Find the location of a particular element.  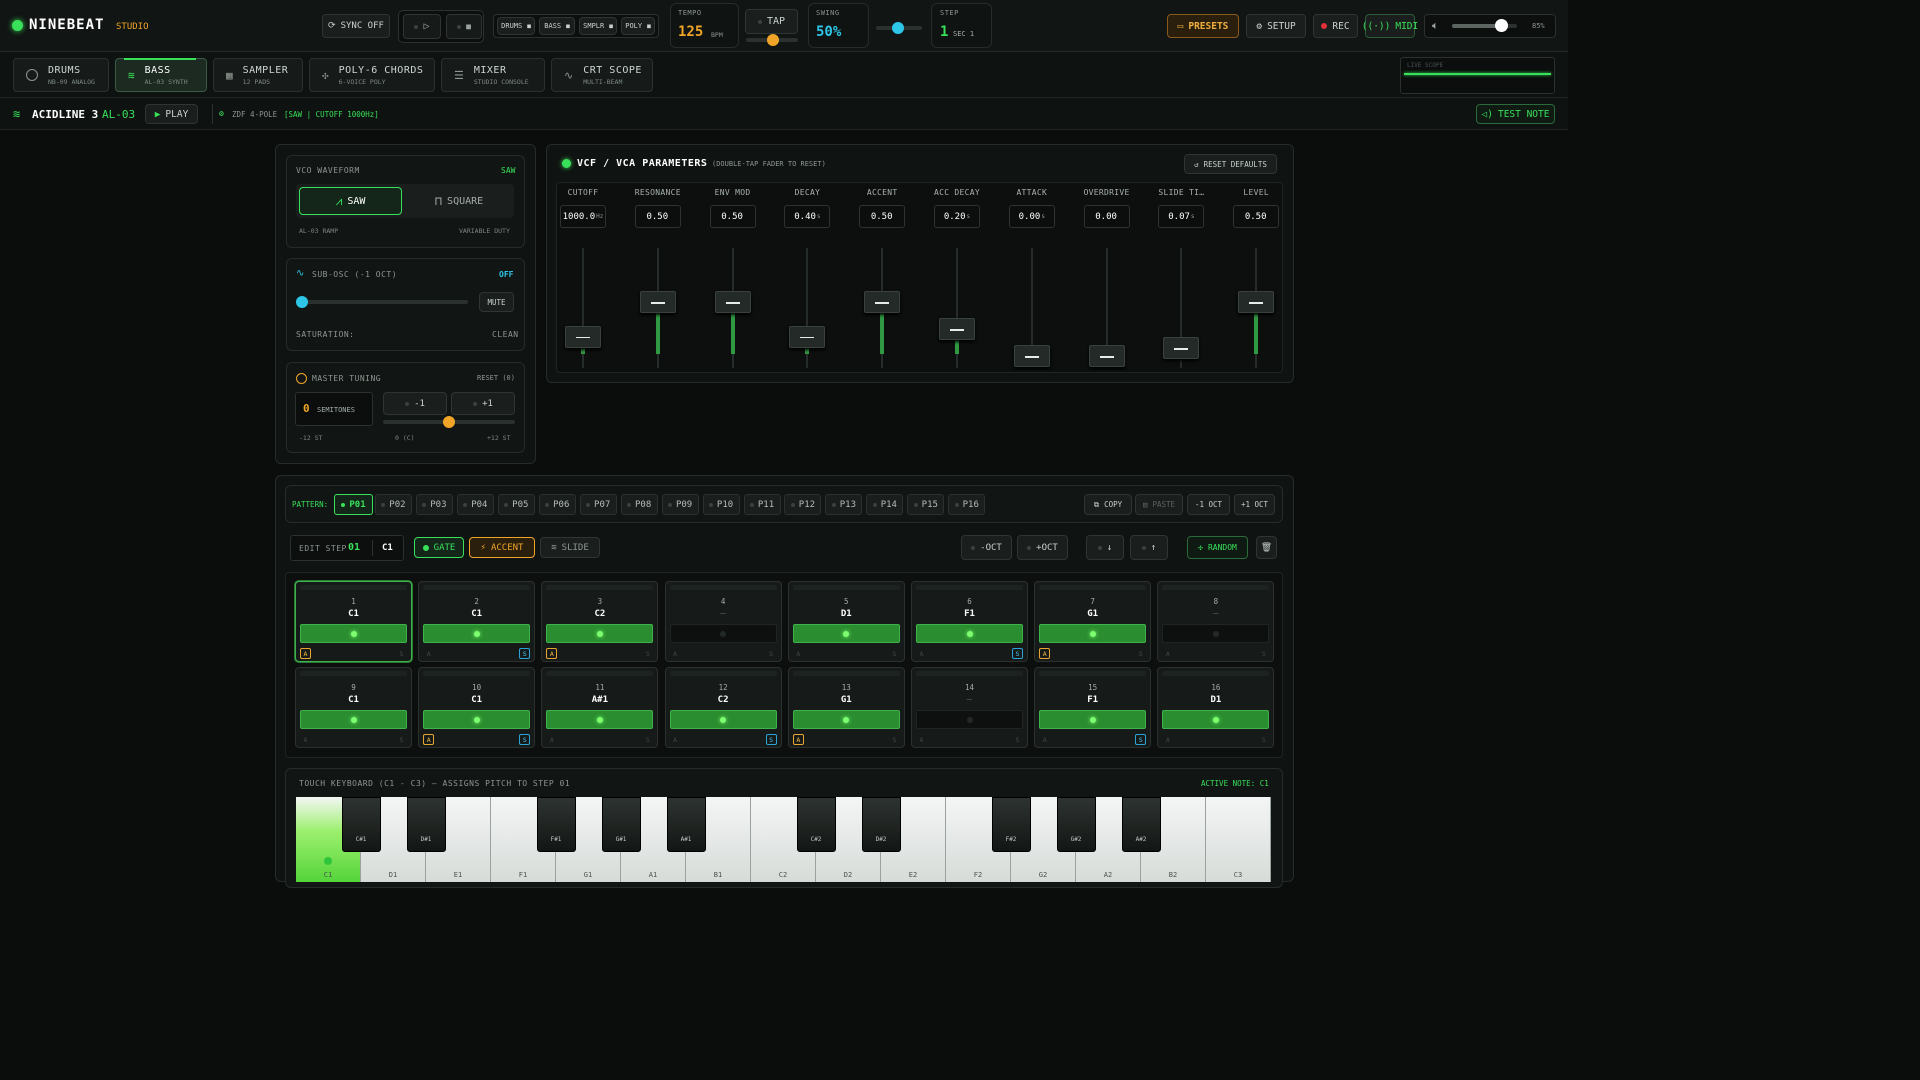

step-cell: 5 D1 A S is located at coordinates (846, 621).